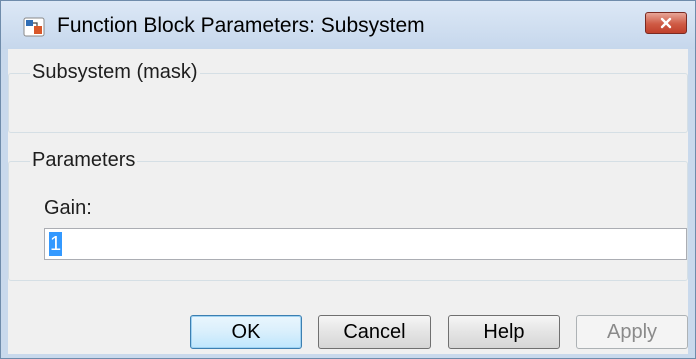  What do you see at coordinates (504, 332) in the screenshot?
I see `help-button: Help` at bounding box center [504, 332].